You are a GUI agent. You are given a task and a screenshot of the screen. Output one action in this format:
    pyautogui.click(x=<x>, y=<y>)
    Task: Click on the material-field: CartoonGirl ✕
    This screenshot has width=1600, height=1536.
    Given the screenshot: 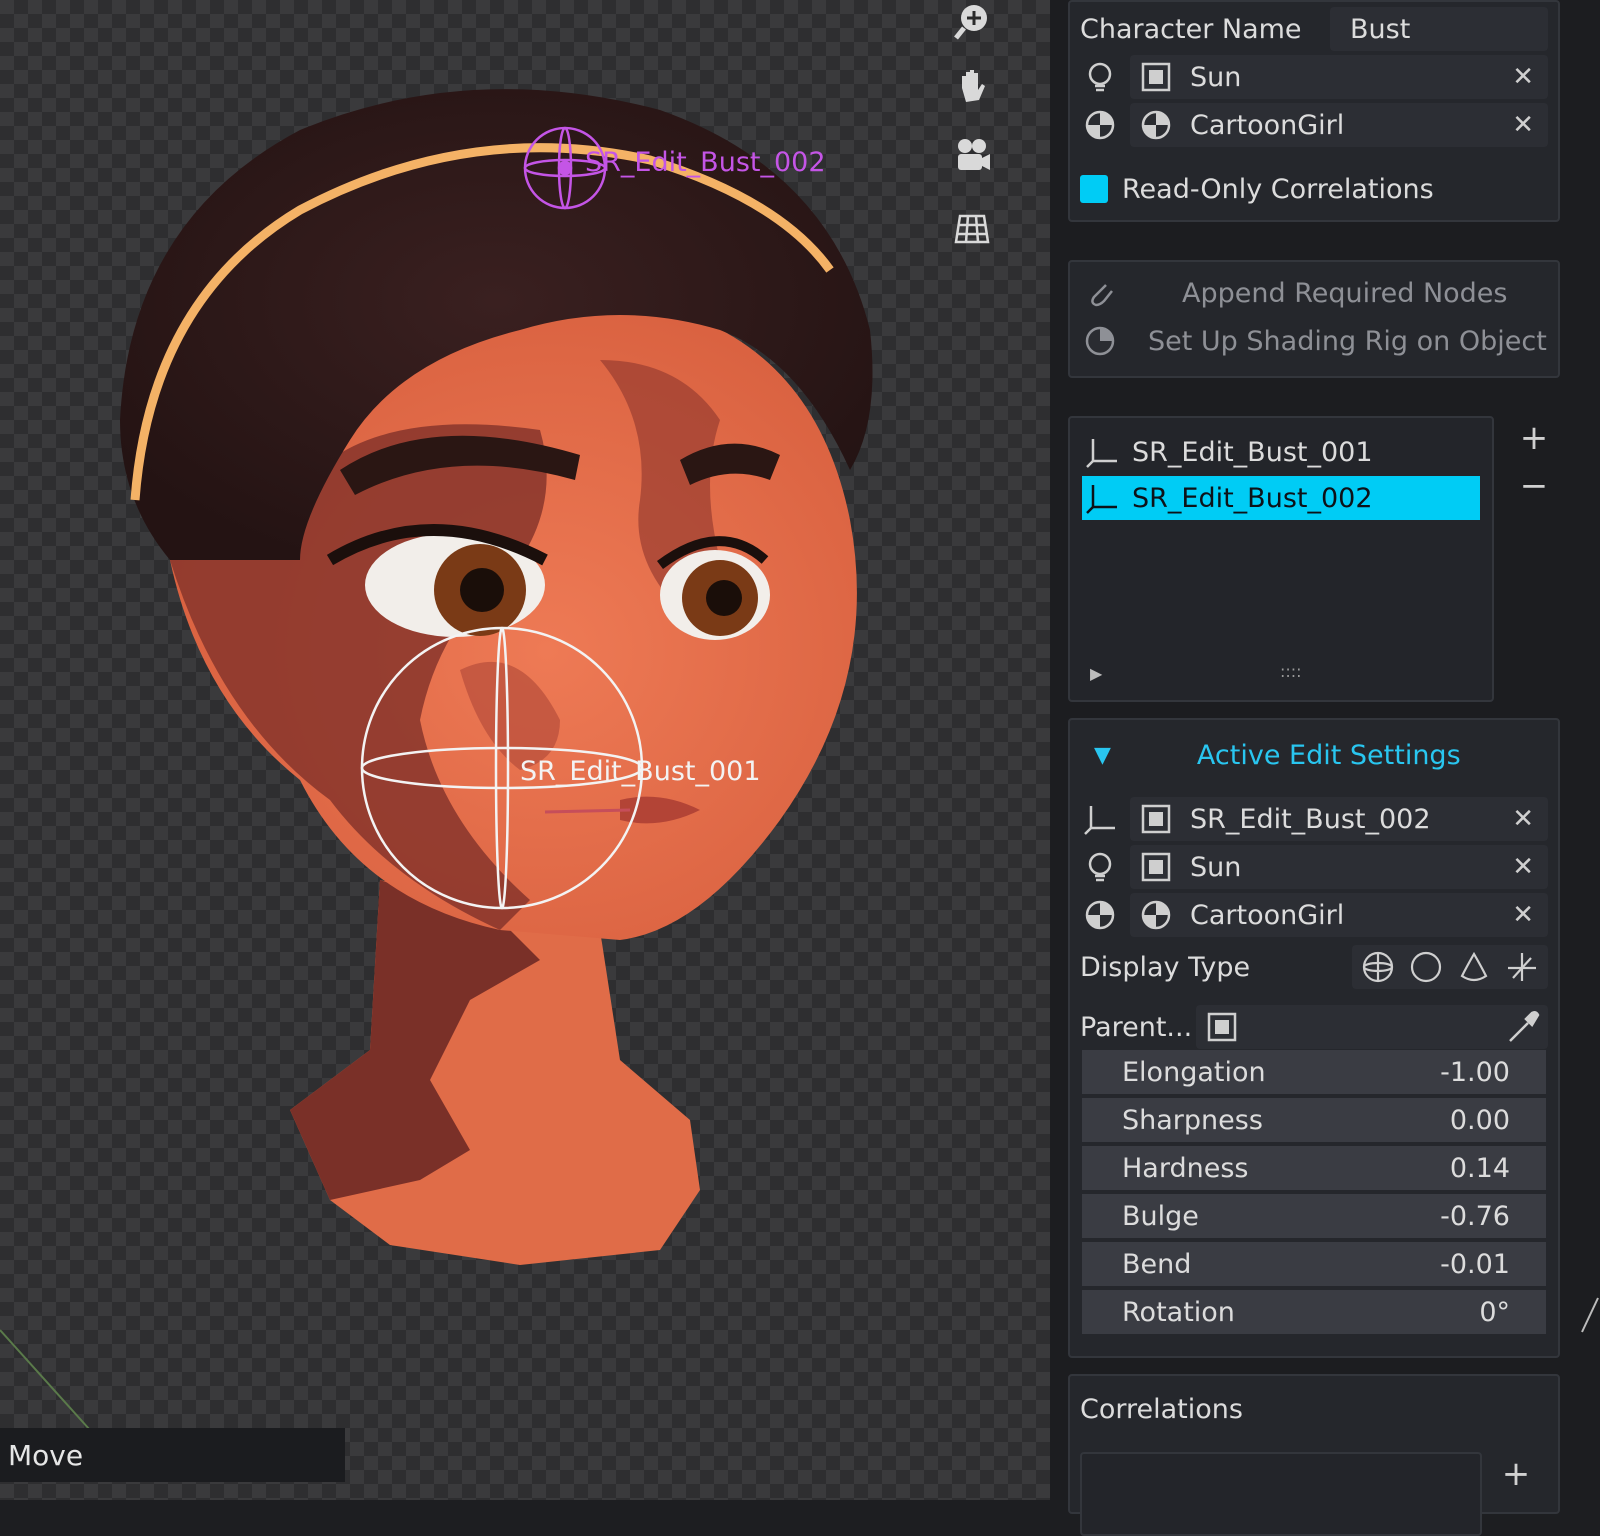 What is the action you would take?
    pyautogui.click(x=1339, y=125)
    